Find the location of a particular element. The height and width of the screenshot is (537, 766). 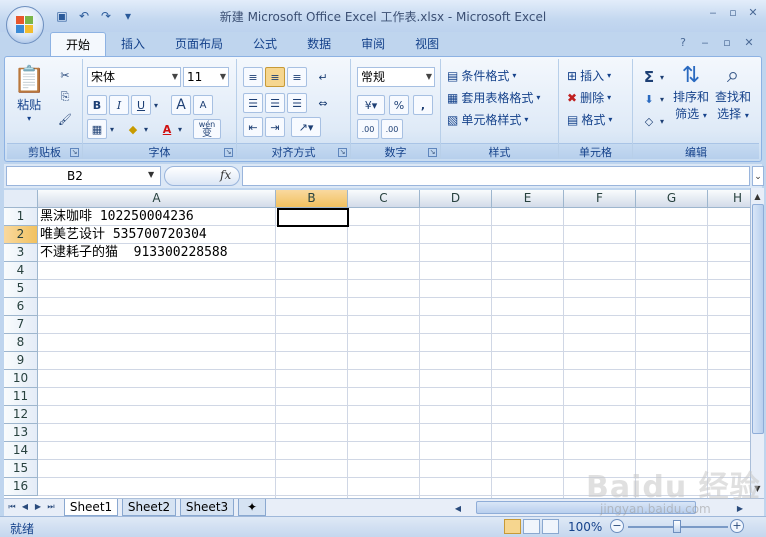

row-header-11: 11 is located at coordinates (21, 397).